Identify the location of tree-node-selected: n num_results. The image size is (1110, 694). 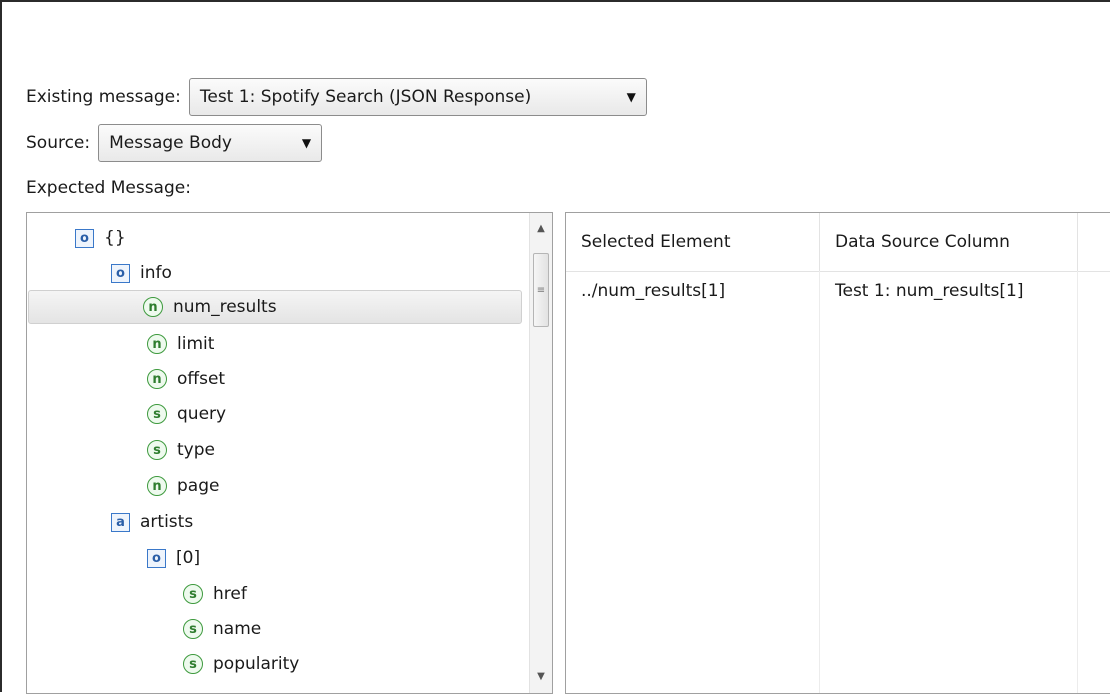
(275, 307).